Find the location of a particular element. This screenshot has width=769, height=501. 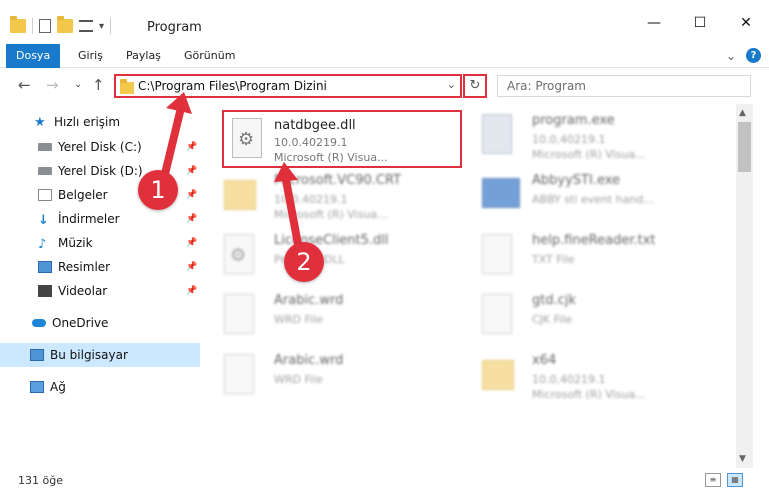

window-controls: — ☐ ✕ is located at coordinates (700, 23).